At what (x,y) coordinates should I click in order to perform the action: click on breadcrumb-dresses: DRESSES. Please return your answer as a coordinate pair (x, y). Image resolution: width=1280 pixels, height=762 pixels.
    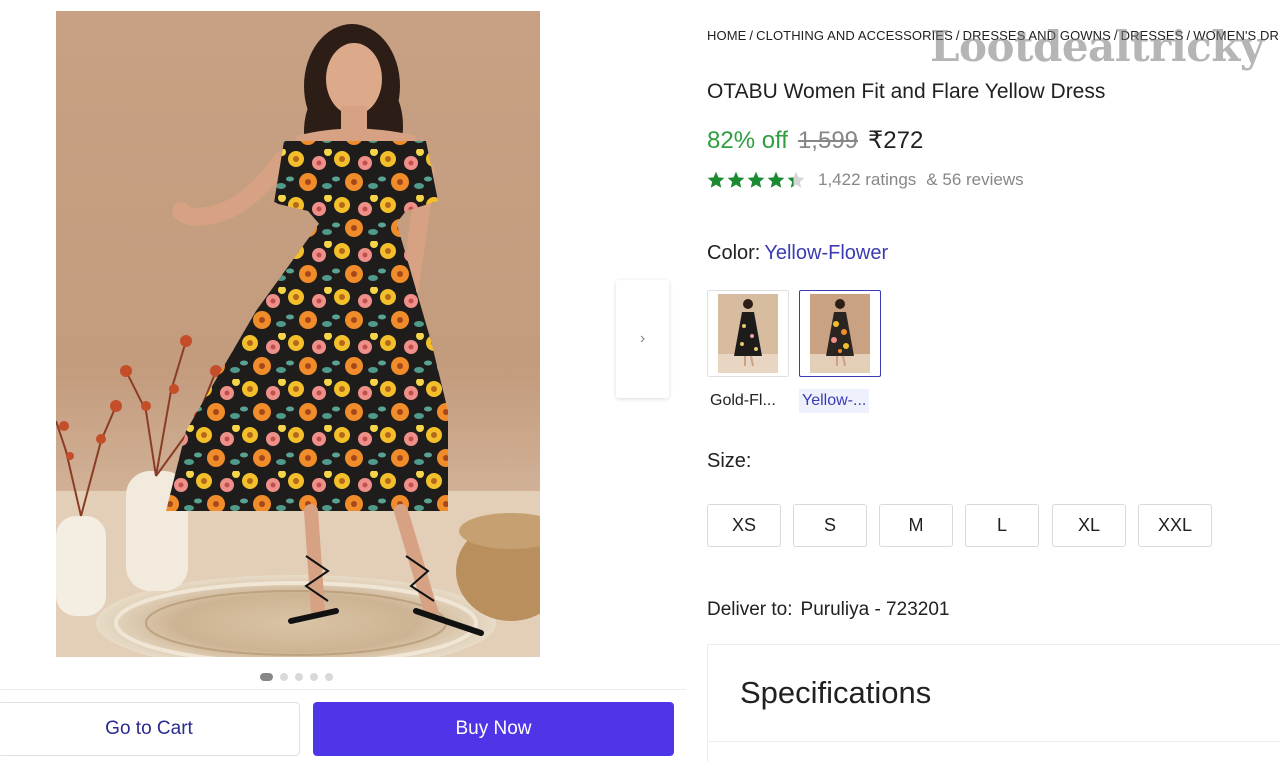
    Looking at the image, I should click on (1152, 35).